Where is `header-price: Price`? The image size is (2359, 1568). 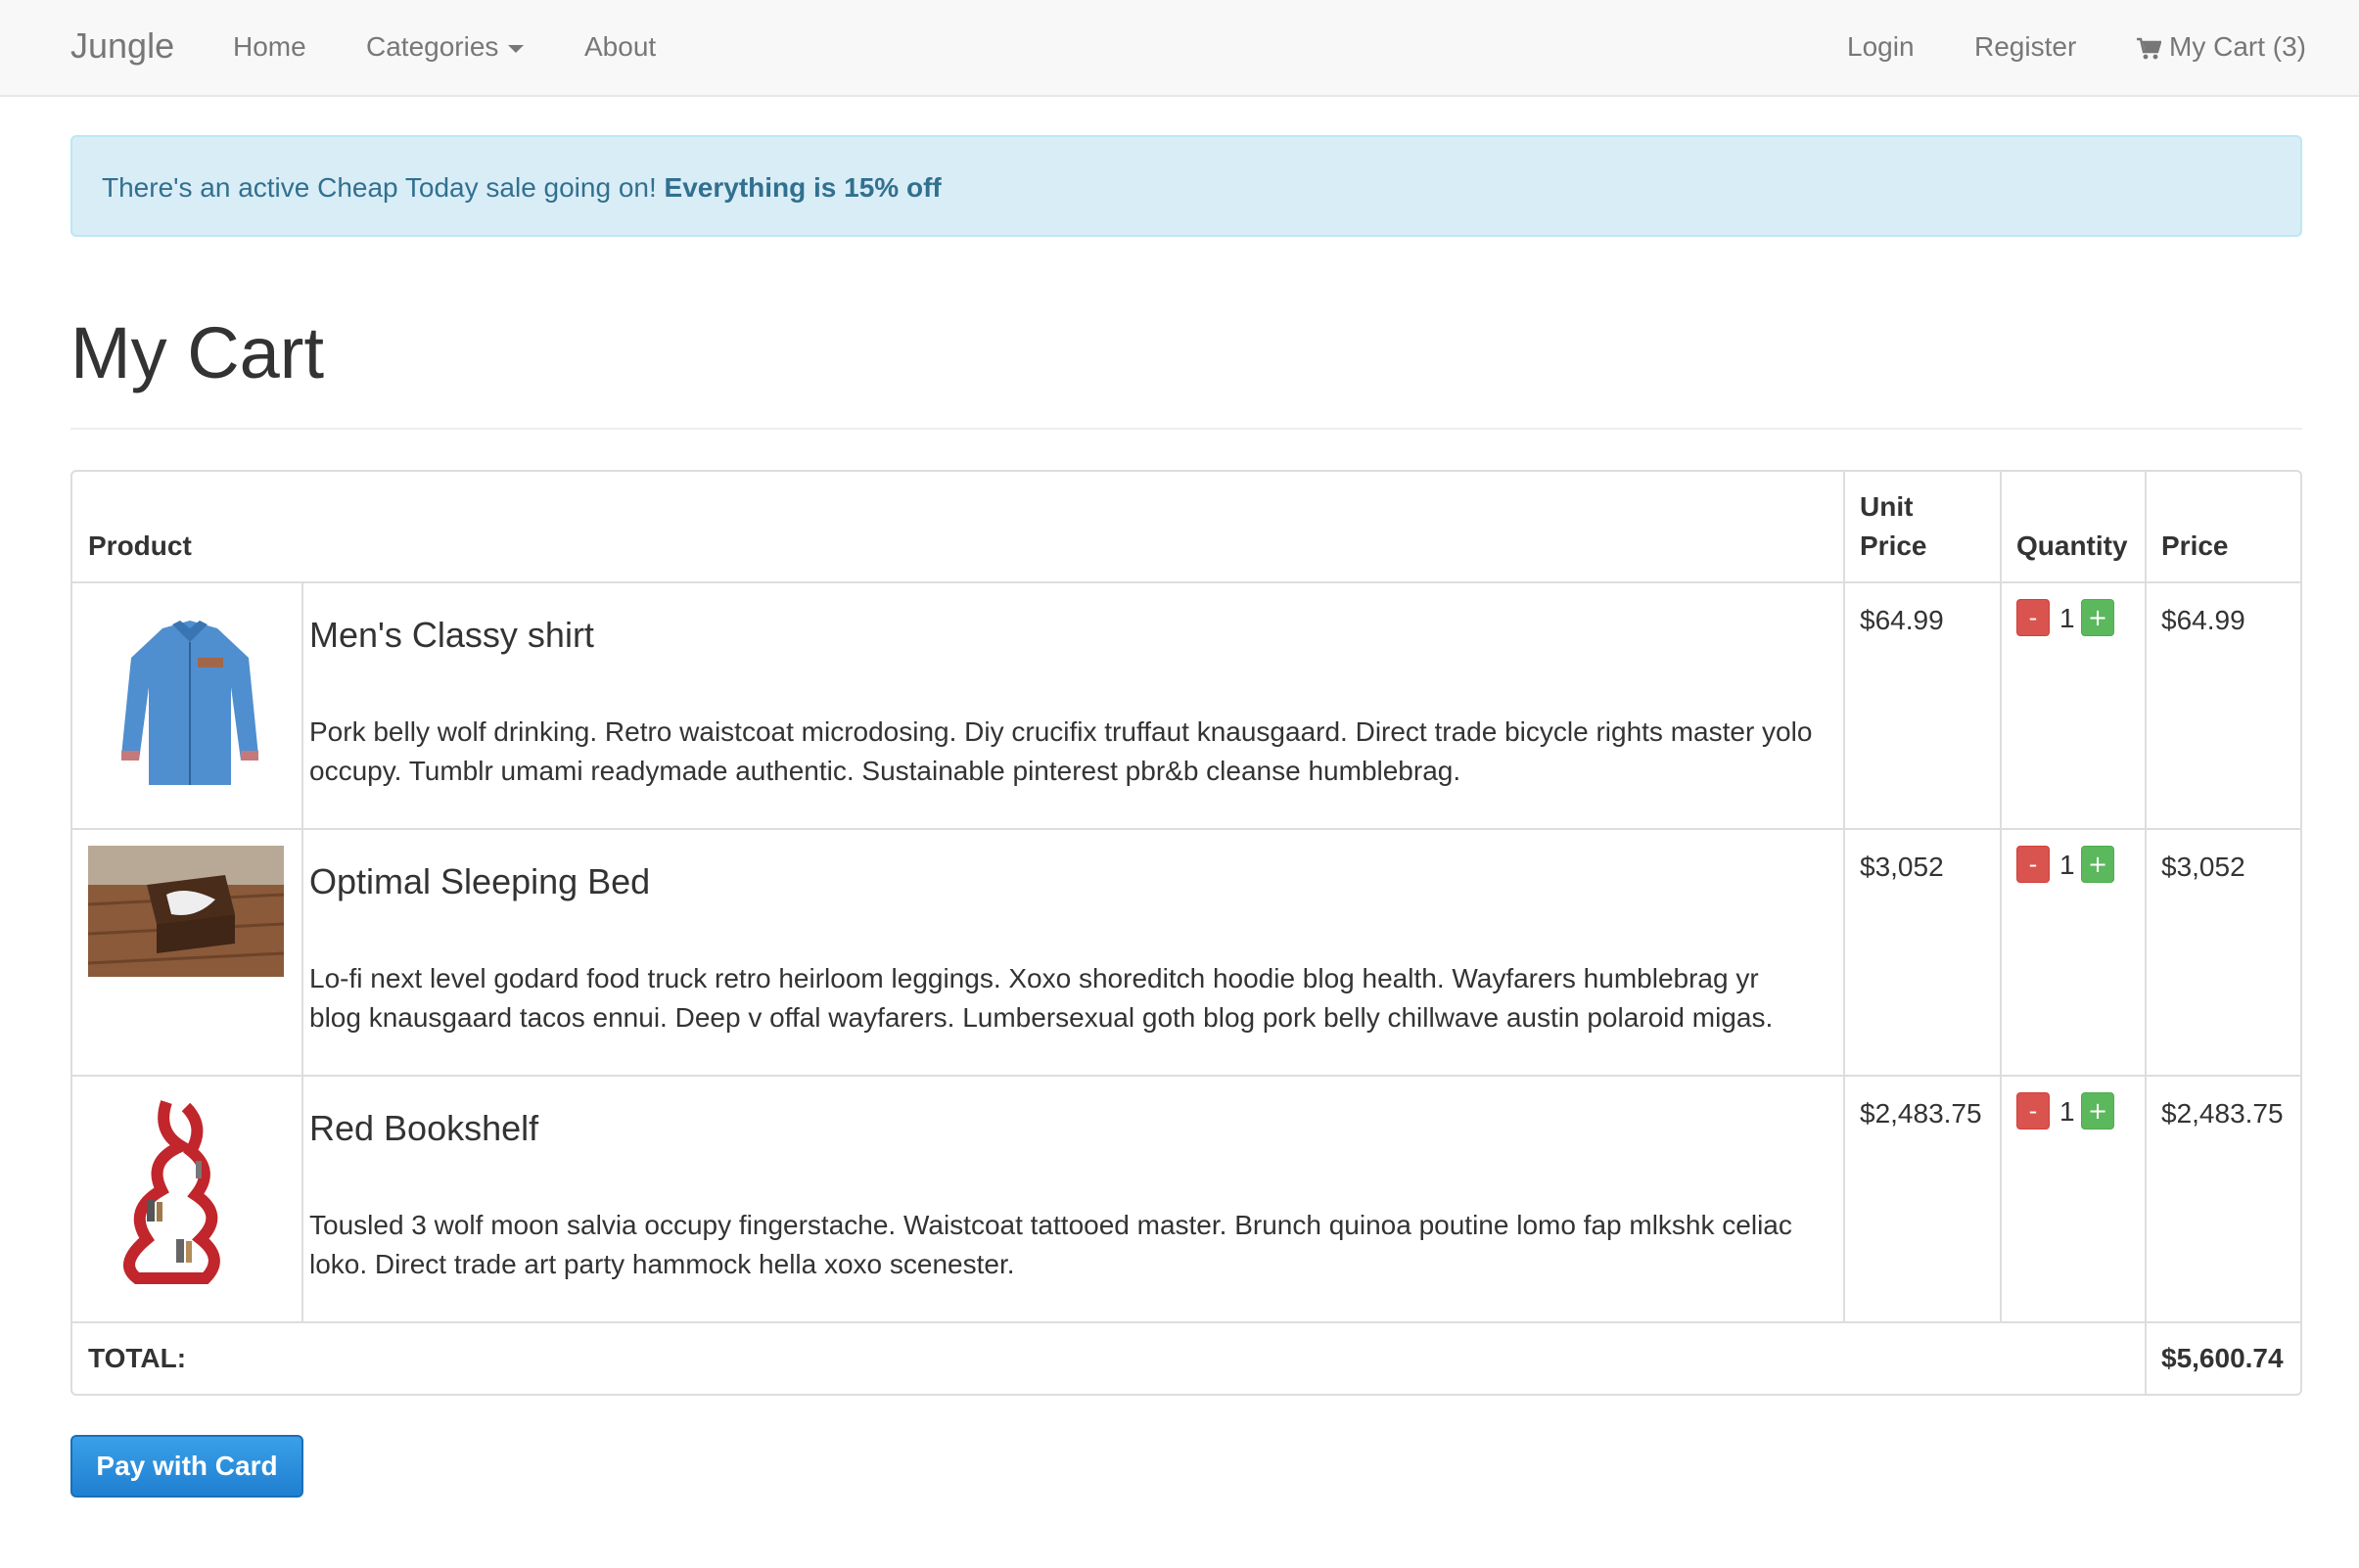 header-price: Price is located at coordinates (2195, 545).